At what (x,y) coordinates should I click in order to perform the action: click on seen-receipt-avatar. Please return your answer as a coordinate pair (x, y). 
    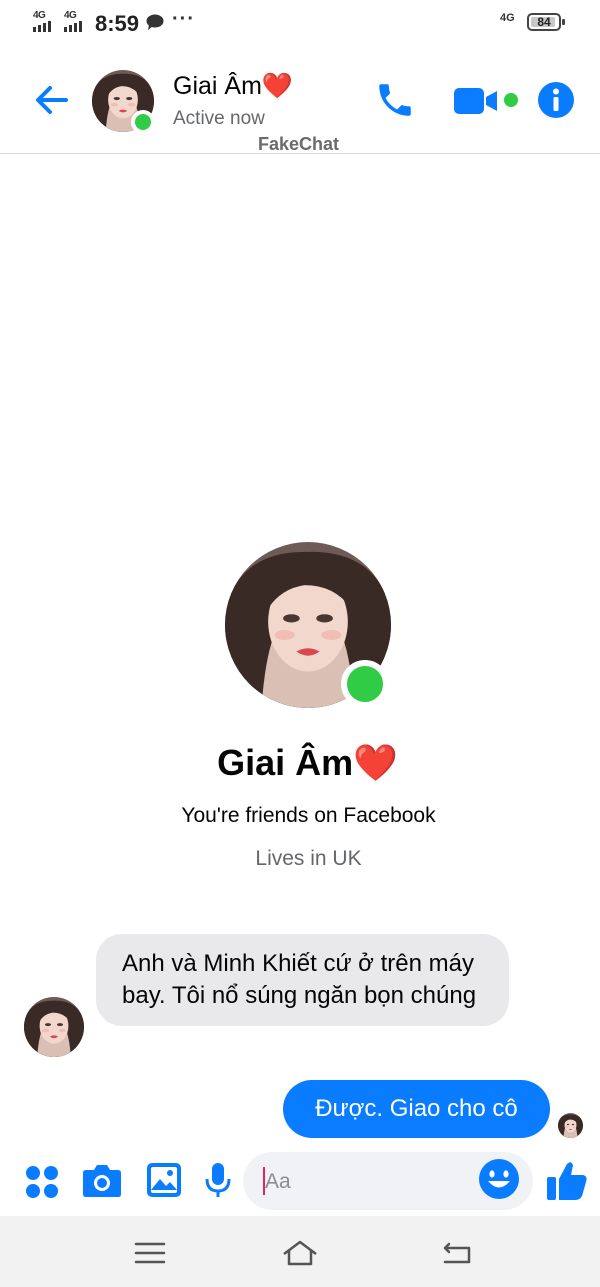
    Looking at the image, I should click on (570, 1125).